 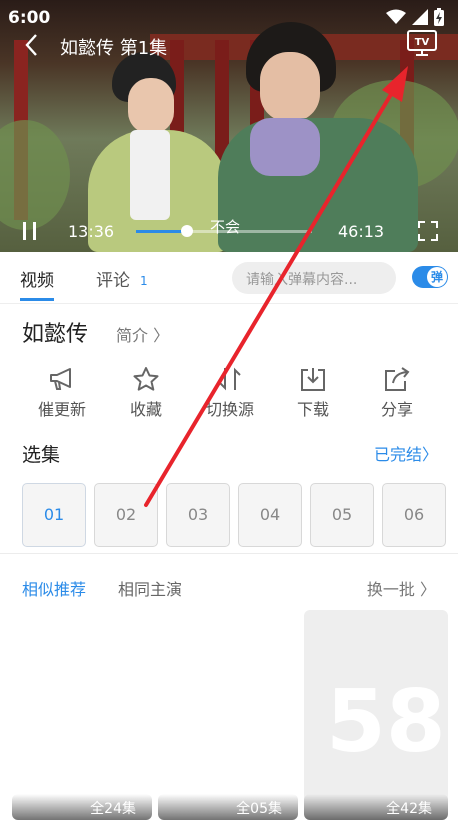 I want to click on card-episode-count: 全05集, so click(x=228, y=807).